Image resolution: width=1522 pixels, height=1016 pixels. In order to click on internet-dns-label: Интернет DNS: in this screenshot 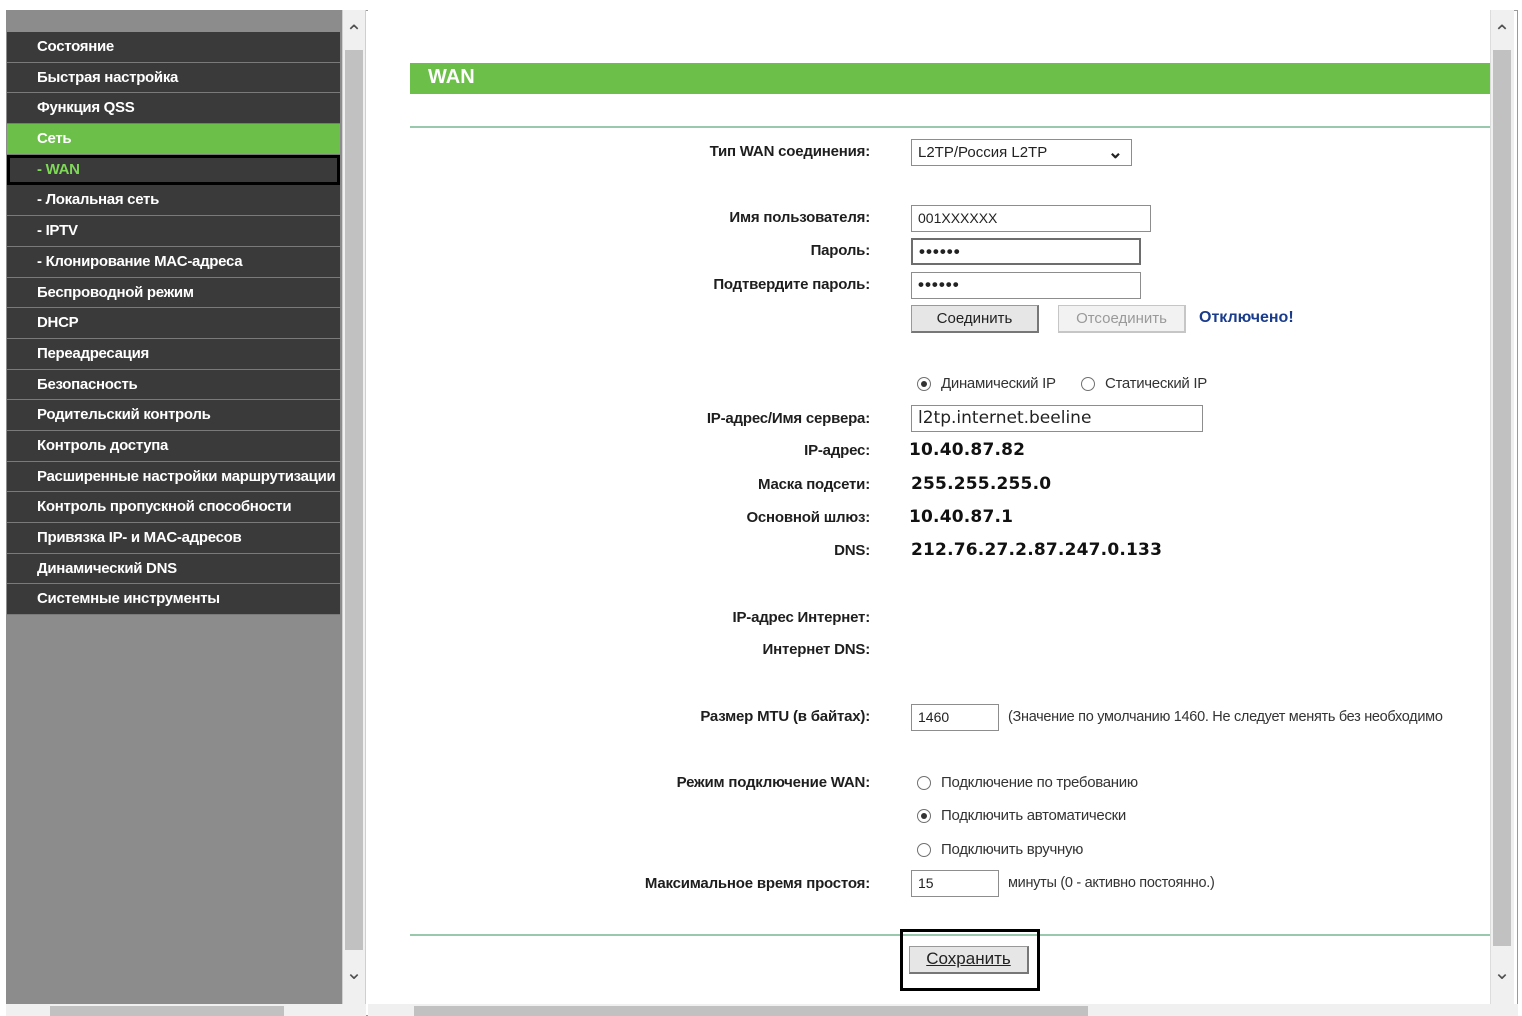, I will do `click(816, 649)`.